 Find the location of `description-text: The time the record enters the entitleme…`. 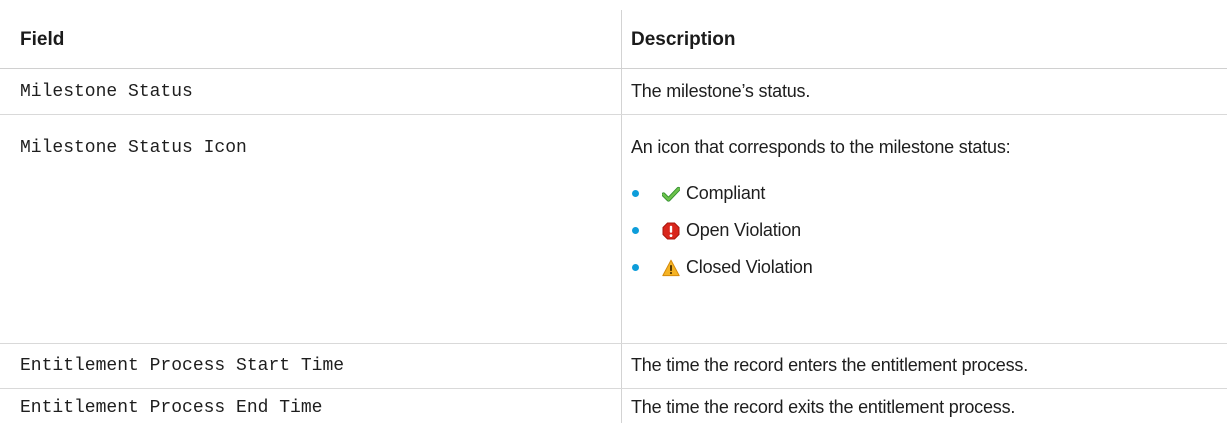

description-text: The time the record enters the entitleme… is located at coordinates (829, 365).